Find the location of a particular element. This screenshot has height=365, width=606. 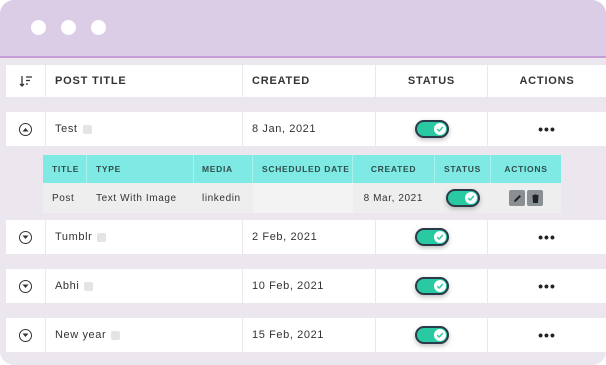

sub-header-status: STATUS is located at coordinates (463, 169).